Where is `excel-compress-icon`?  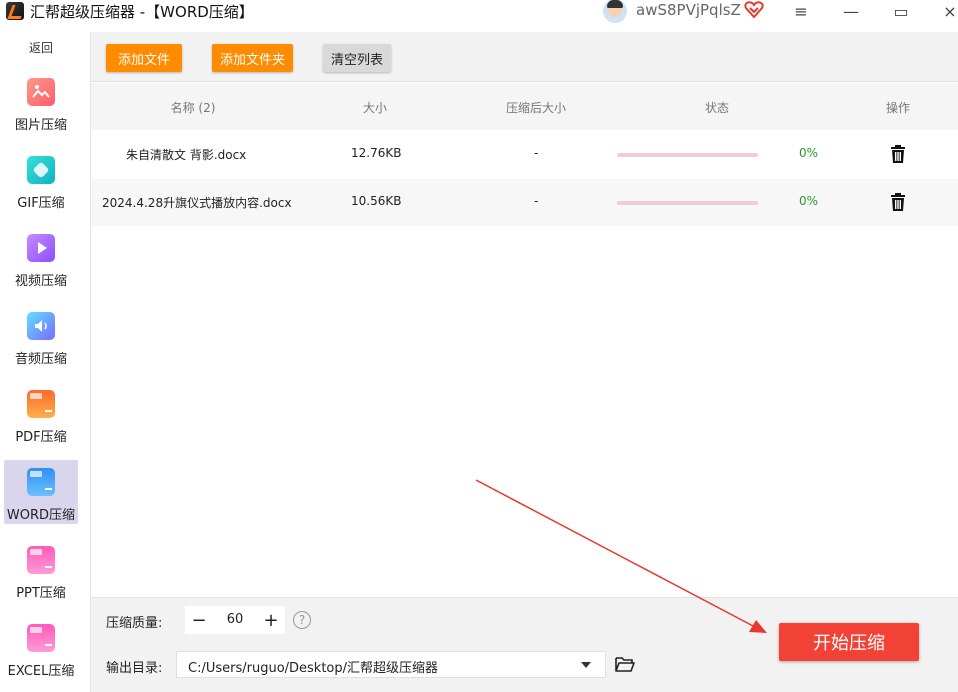
excel-compress-icon is located at coordinates (41, 638).